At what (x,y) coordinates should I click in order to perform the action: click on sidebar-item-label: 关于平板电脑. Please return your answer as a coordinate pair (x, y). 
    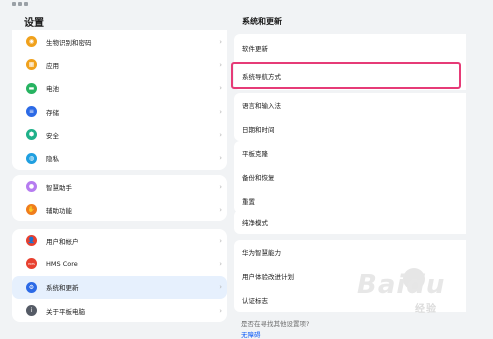
    Looking at the image, I should click on (65, 311).